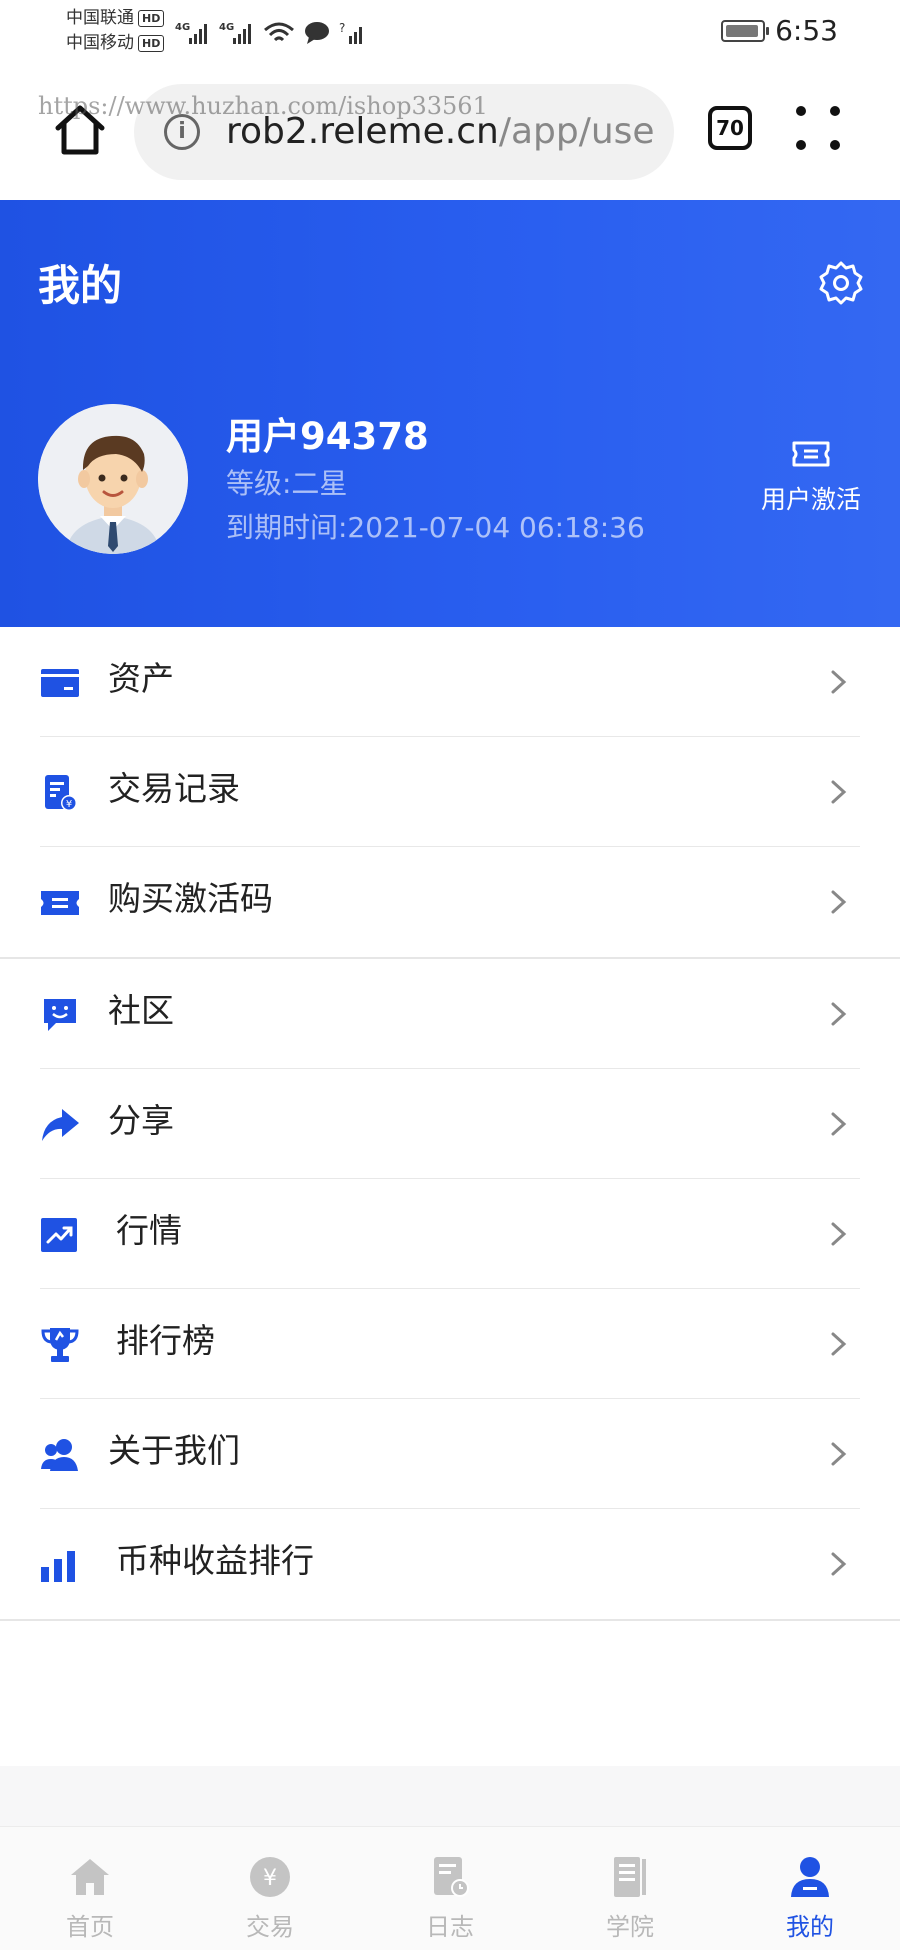 This screenshot has height=1950, width=900. I want to click on receipt-icon: ¥, so click(61, 793).